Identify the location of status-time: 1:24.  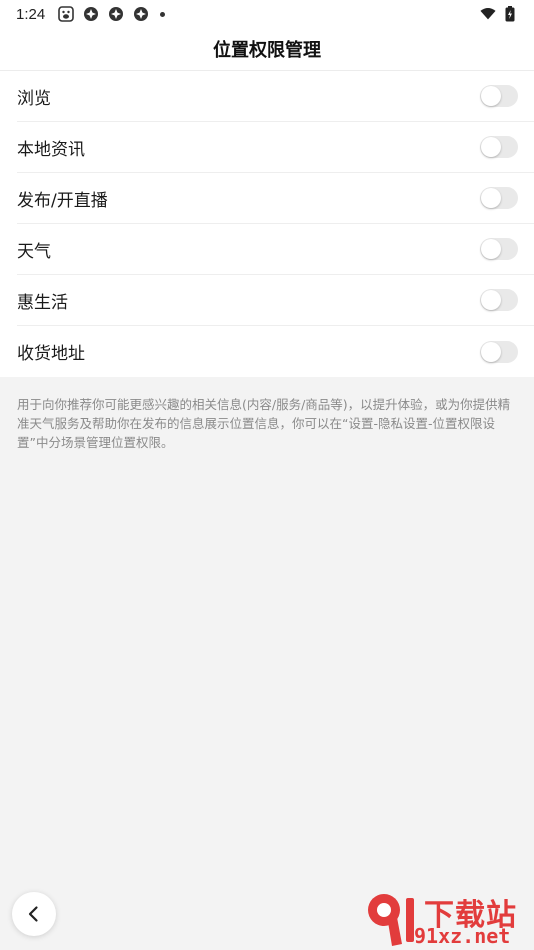
(31, 14).